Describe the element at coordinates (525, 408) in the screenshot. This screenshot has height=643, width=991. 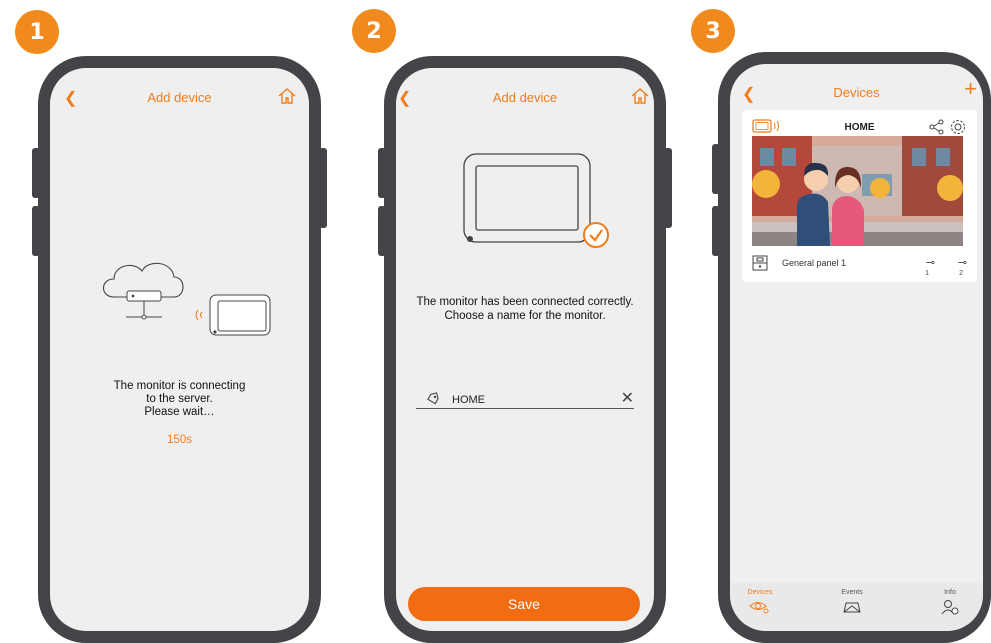
I see `input-underline` at that location.